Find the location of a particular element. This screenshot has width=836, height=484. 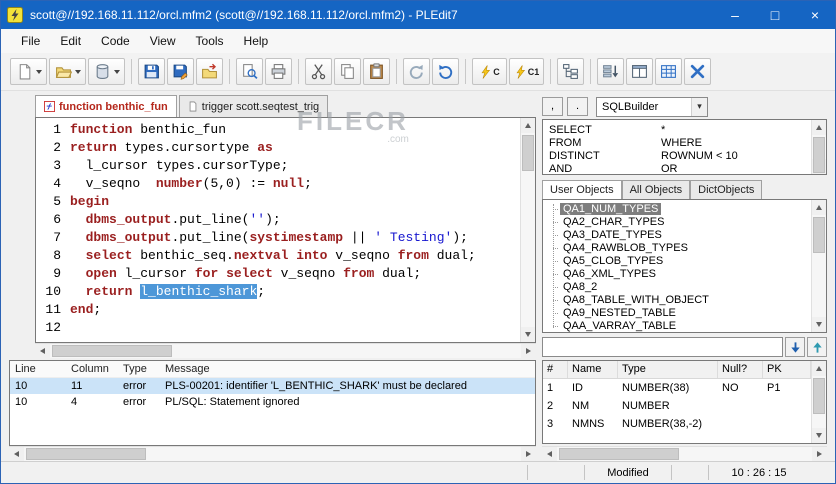

tree-item: QA1_NUM_TYPES is located at coordinates (677, 209).